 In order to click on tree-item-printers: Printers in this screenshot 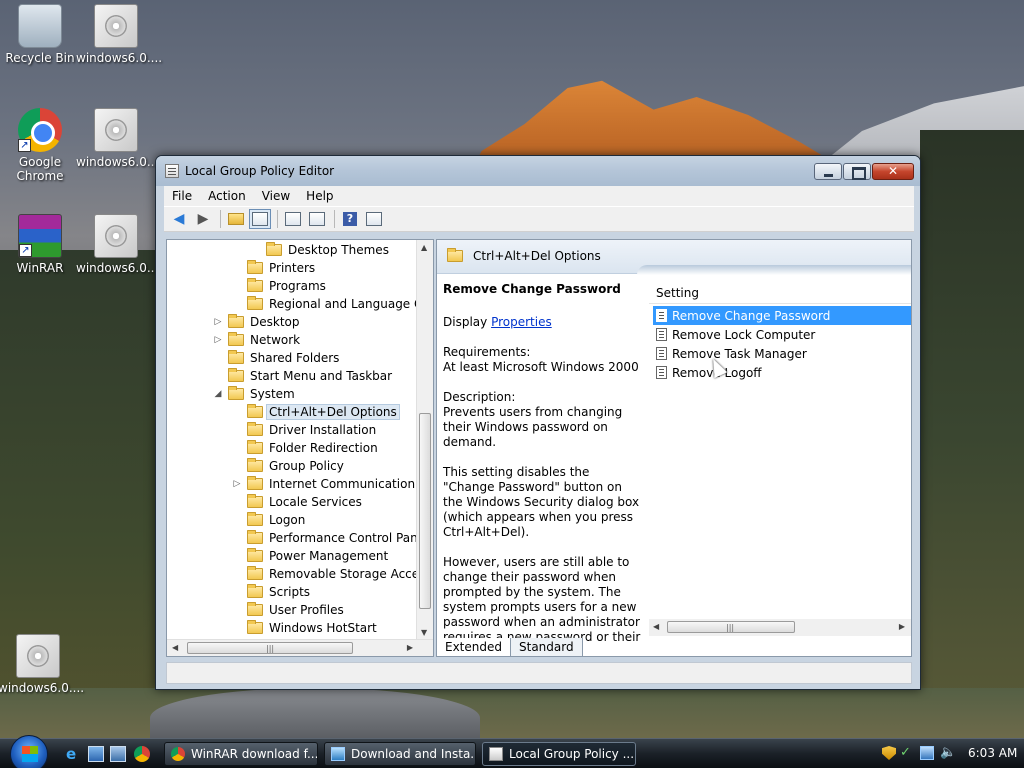, I will do `click(281, 268)`.